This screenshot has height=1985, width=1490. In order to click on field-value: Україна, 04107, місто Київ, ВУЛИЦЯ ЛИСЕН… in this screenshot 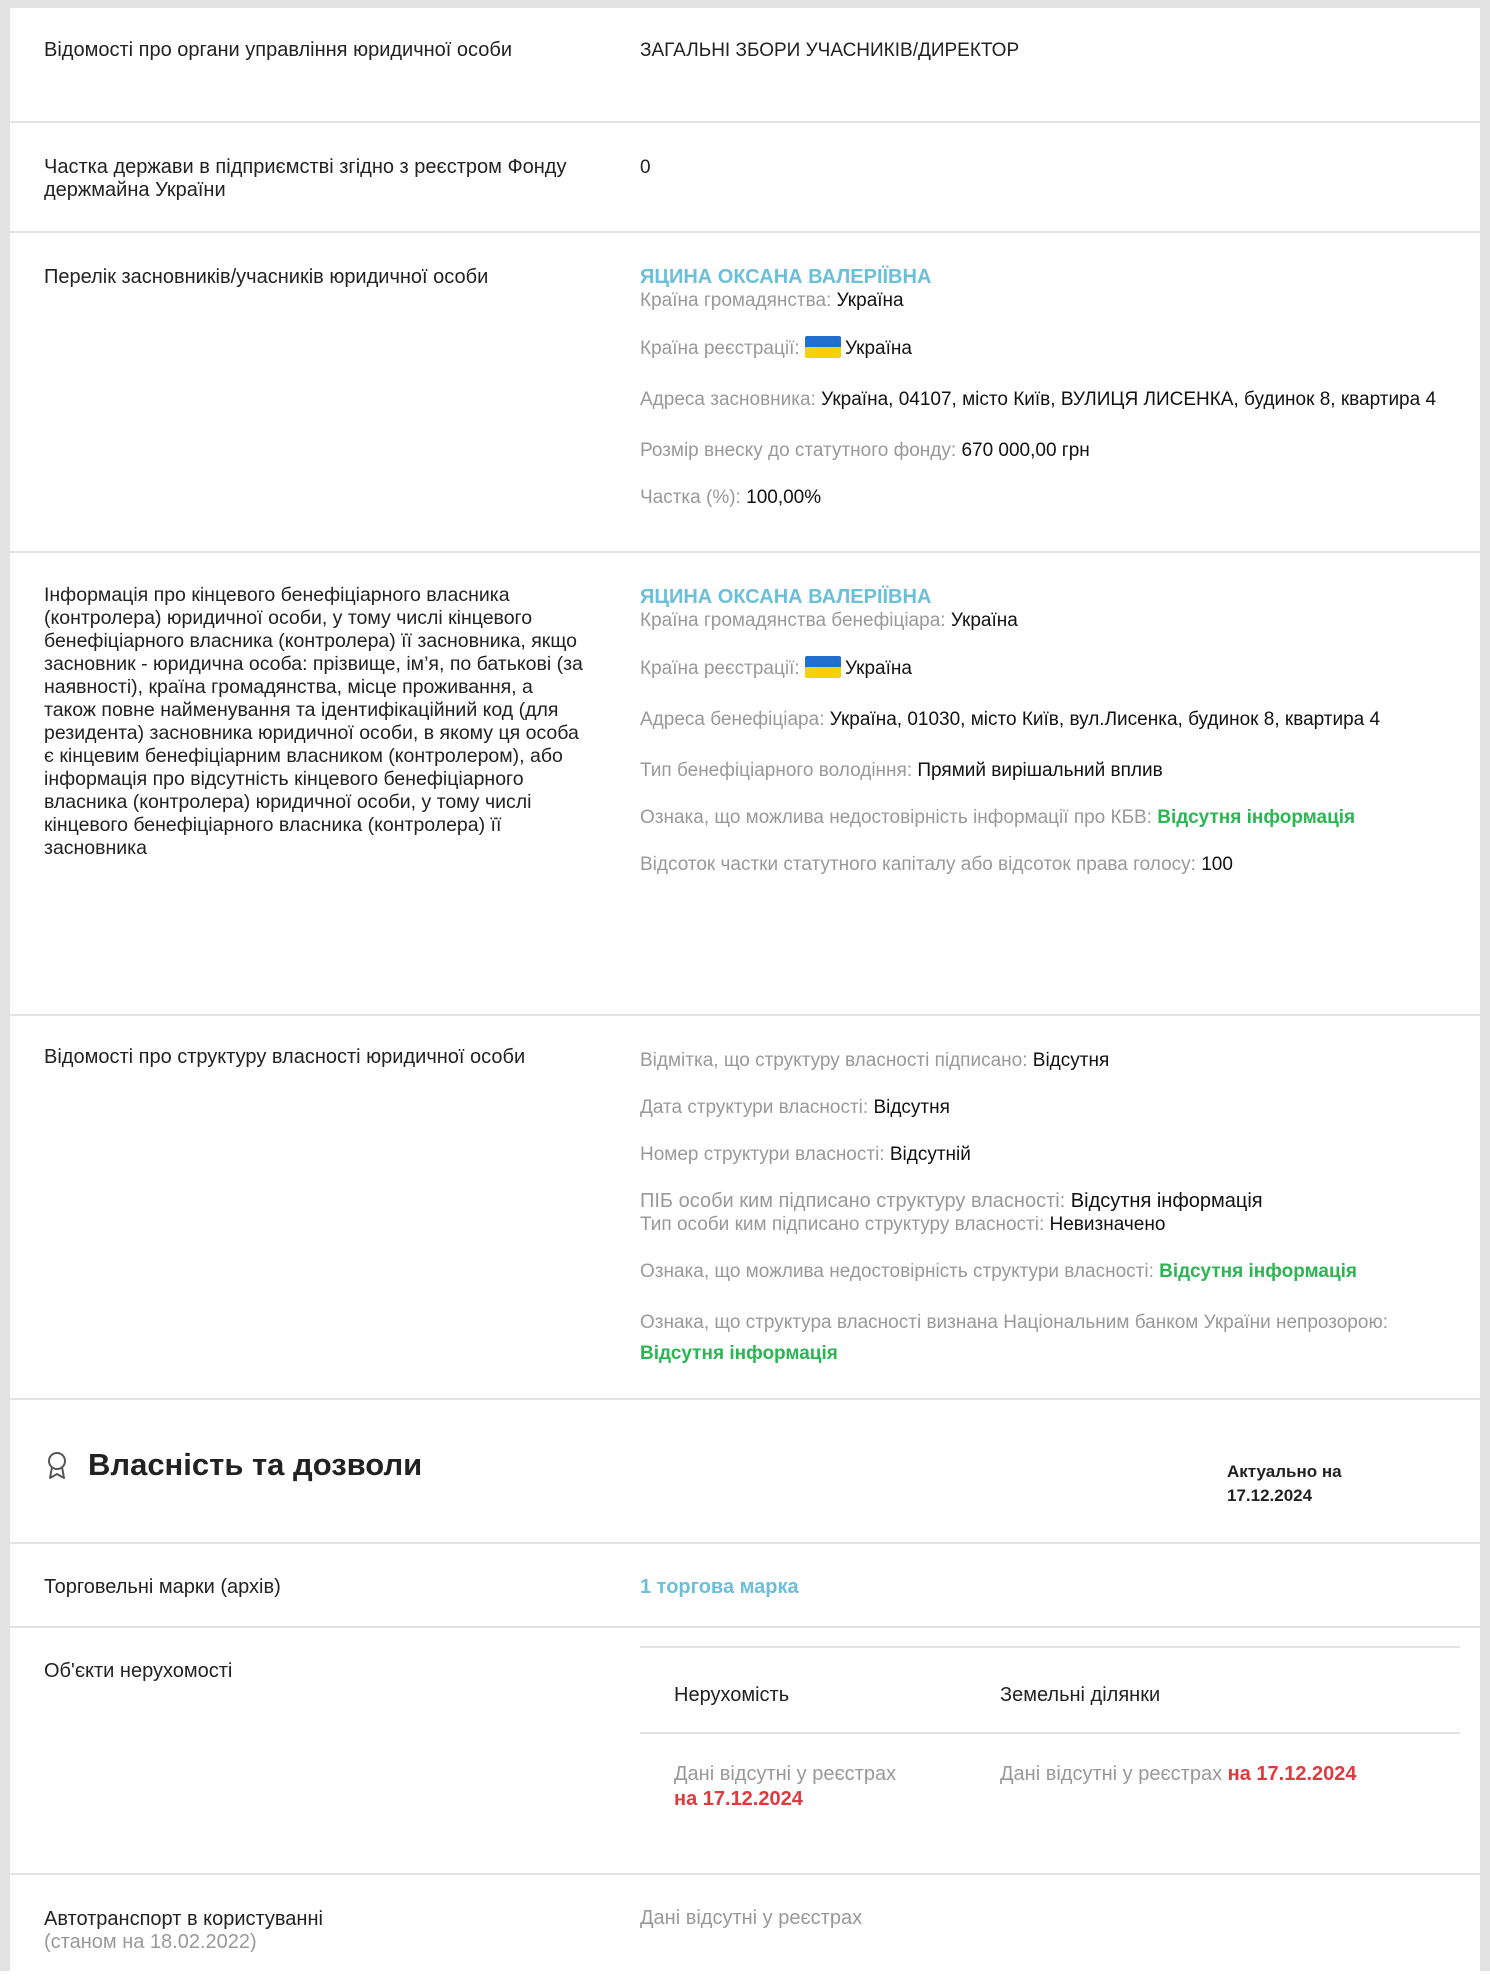, I will do `click(1129, 399)`.